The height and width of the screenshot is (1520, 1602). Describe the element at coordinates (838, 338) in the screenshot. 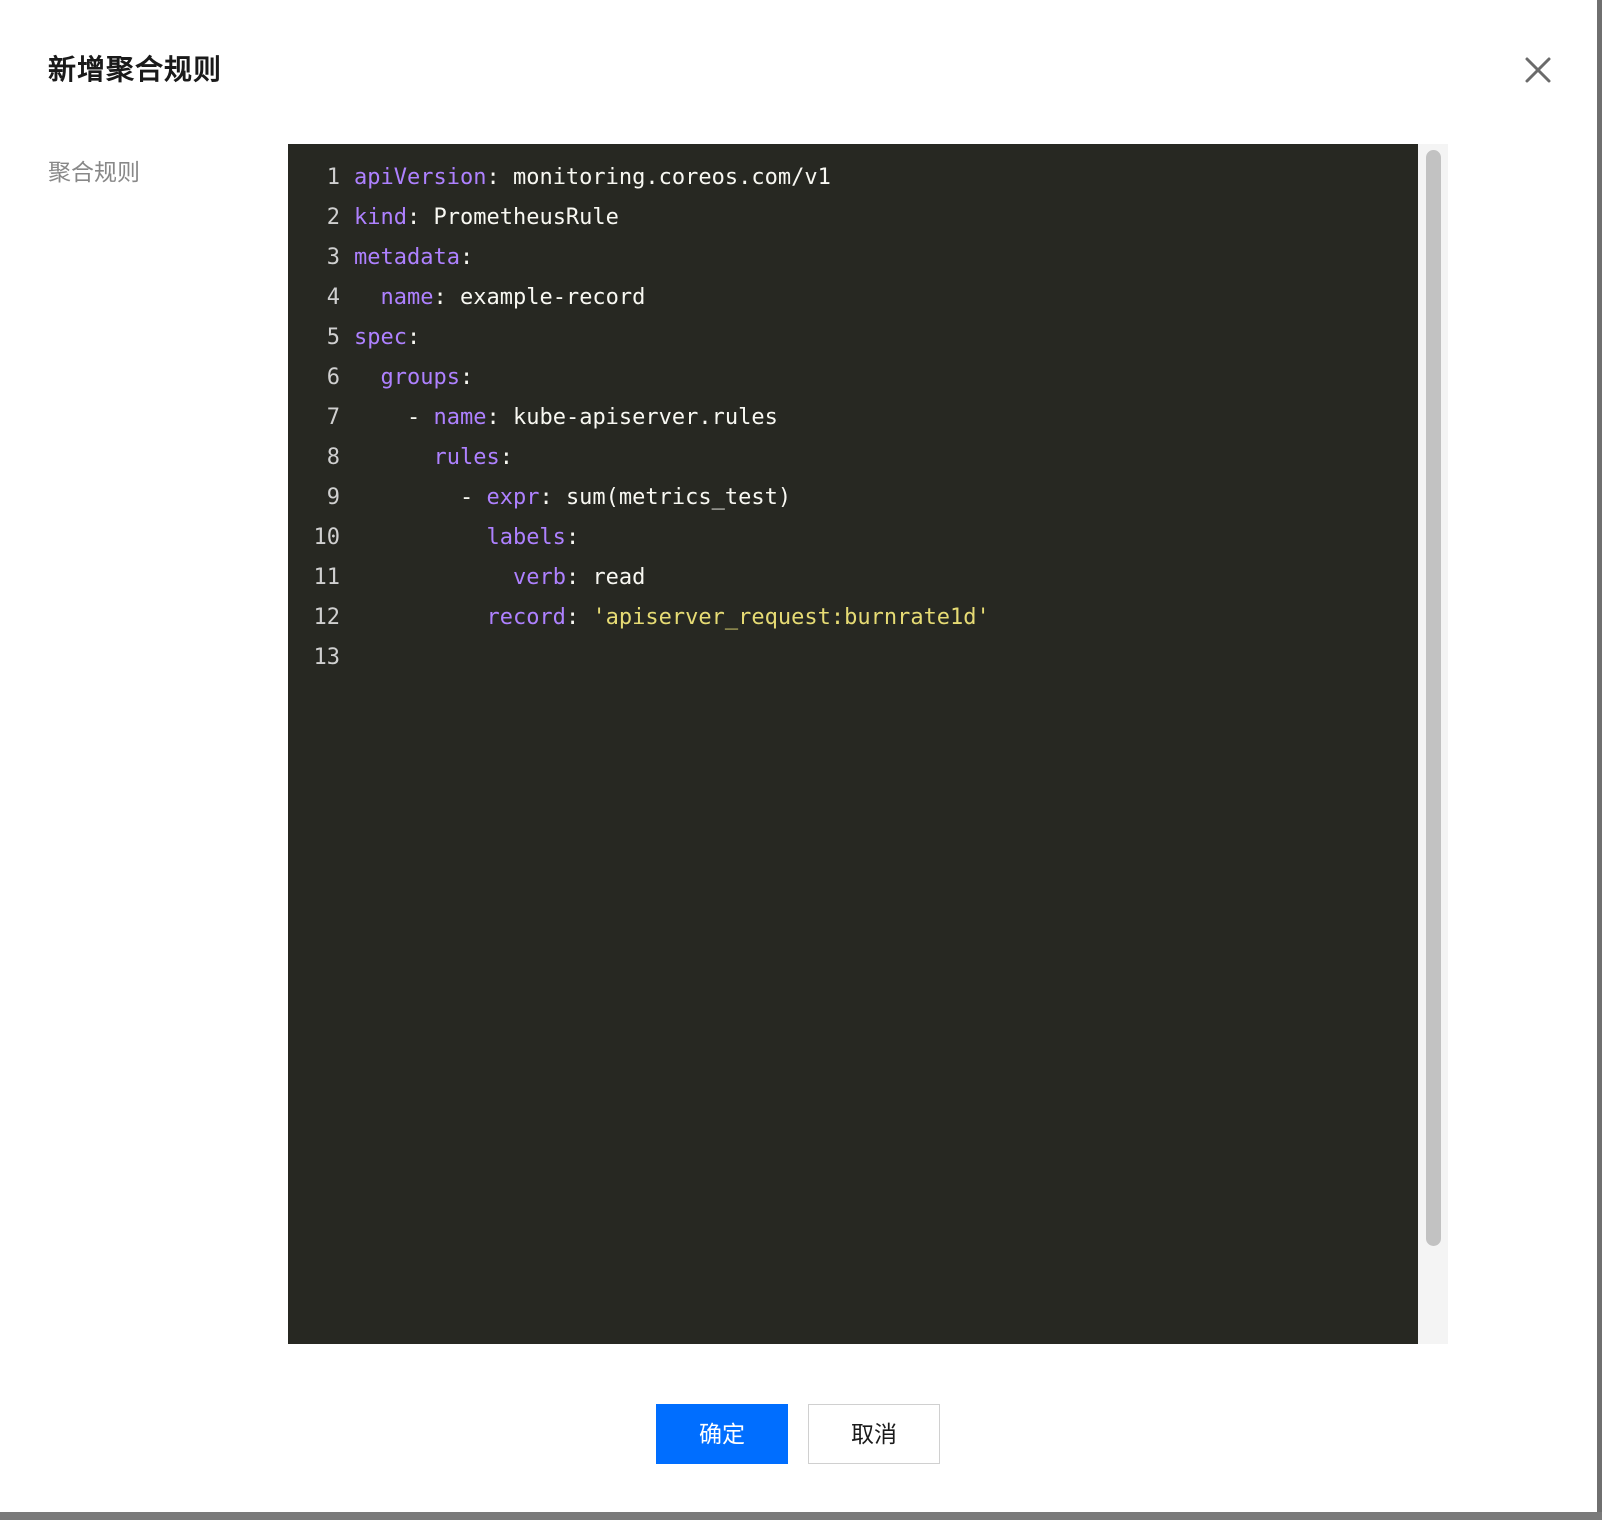

I see `code-line: 5 spec:` at that location.